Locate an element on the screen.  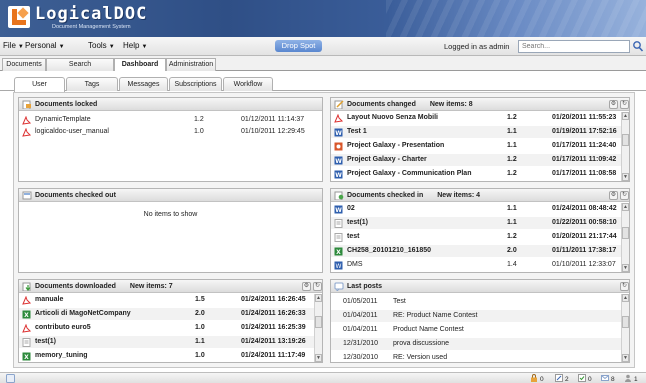
document-date: 01/24/2011 16:26:33 is located at coordinates (273, 313).